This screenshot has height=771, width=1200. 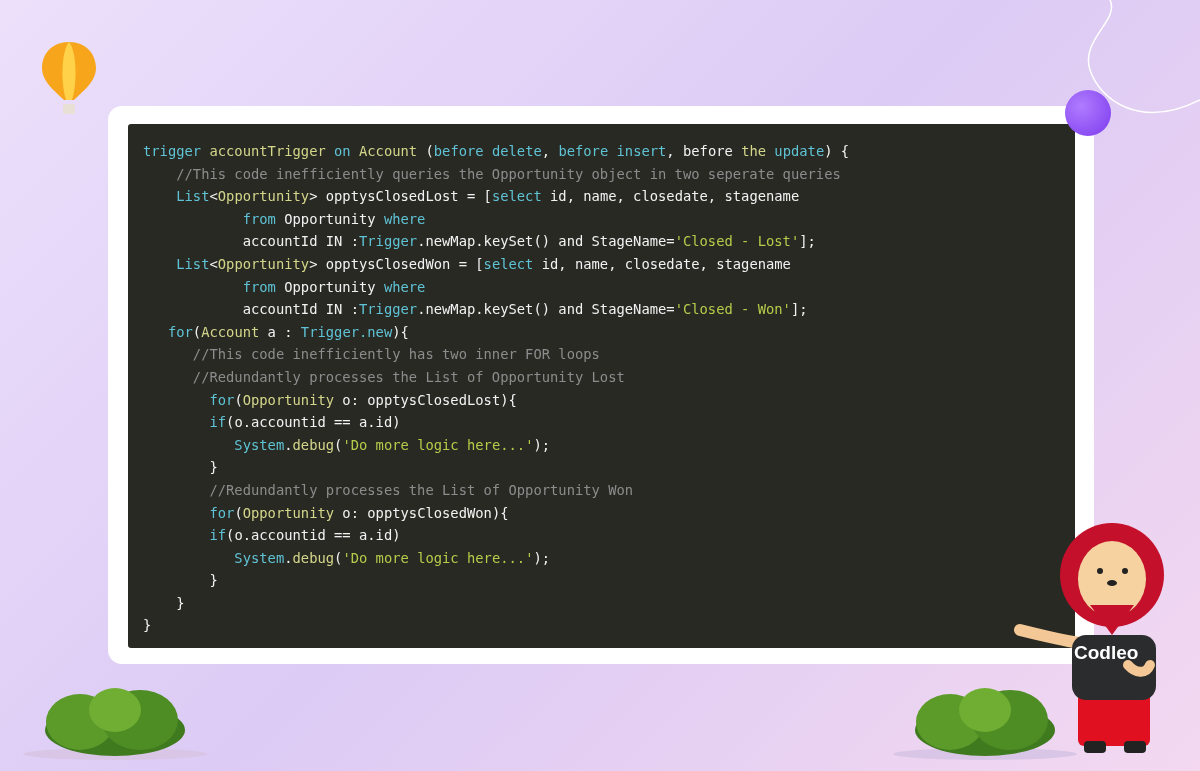 I want to click on code-line: //Redundantly processes the List of Opportunity Won, so click(x=421, y=490).